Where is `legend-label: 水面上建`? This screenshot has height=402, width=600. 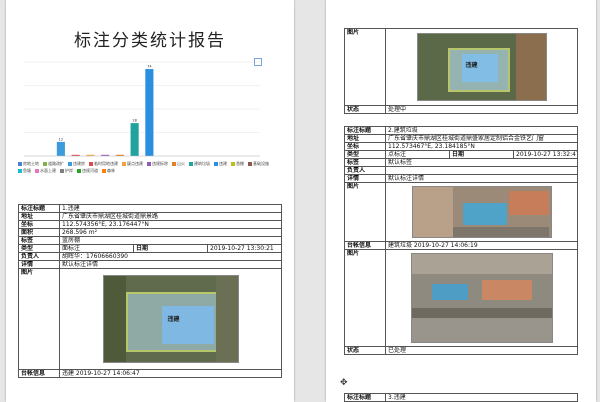 legend-label: 水面上建 is located at coordinates (48, 170).